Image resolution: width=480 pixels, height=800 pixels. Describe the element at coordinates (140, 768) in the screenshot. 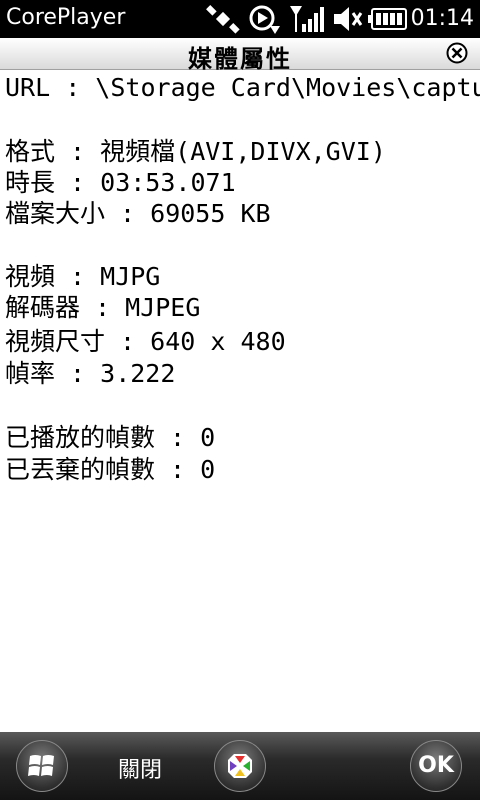

I see `close-button: 關閉` at that location.